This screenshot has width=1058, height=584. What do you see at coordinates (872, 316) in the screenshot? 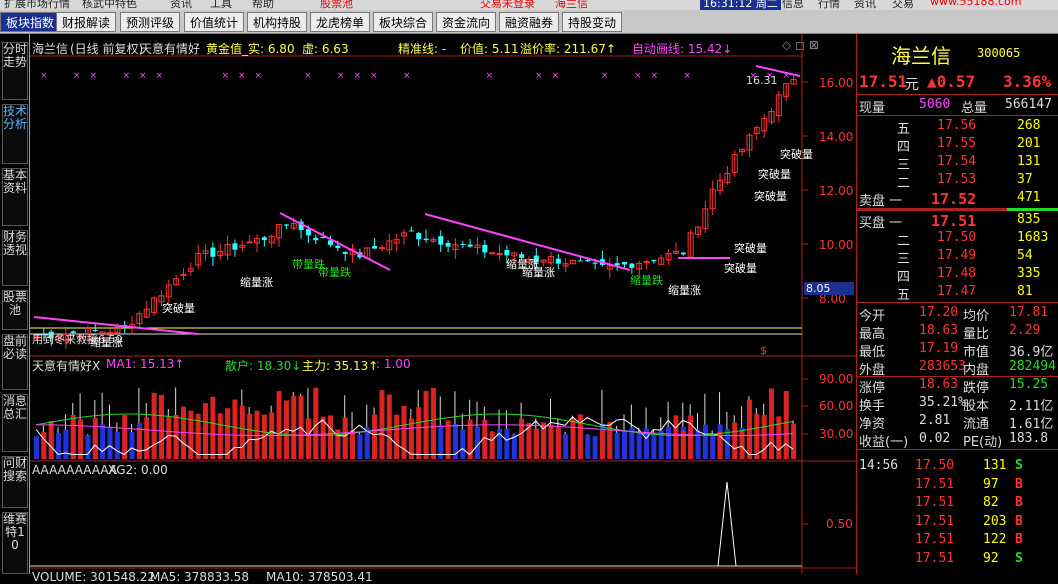
I see `stat-row-0-label1: 今开` at bounding box center [872, 316].